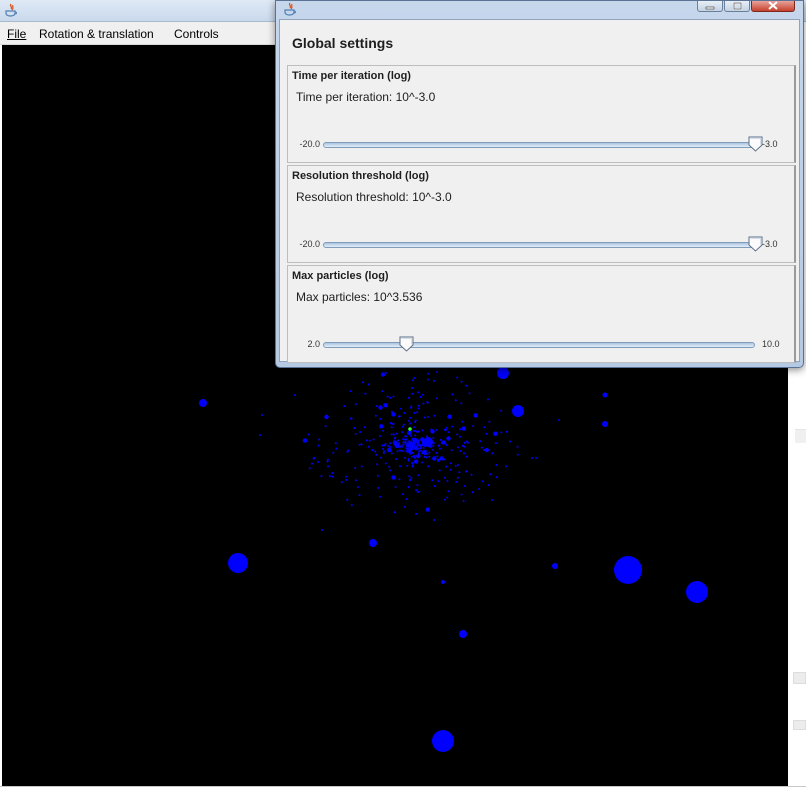  Describe the element at coordinates (539, 145) in the screenshot. I see `time-per-iteration-slider-track` at that location.